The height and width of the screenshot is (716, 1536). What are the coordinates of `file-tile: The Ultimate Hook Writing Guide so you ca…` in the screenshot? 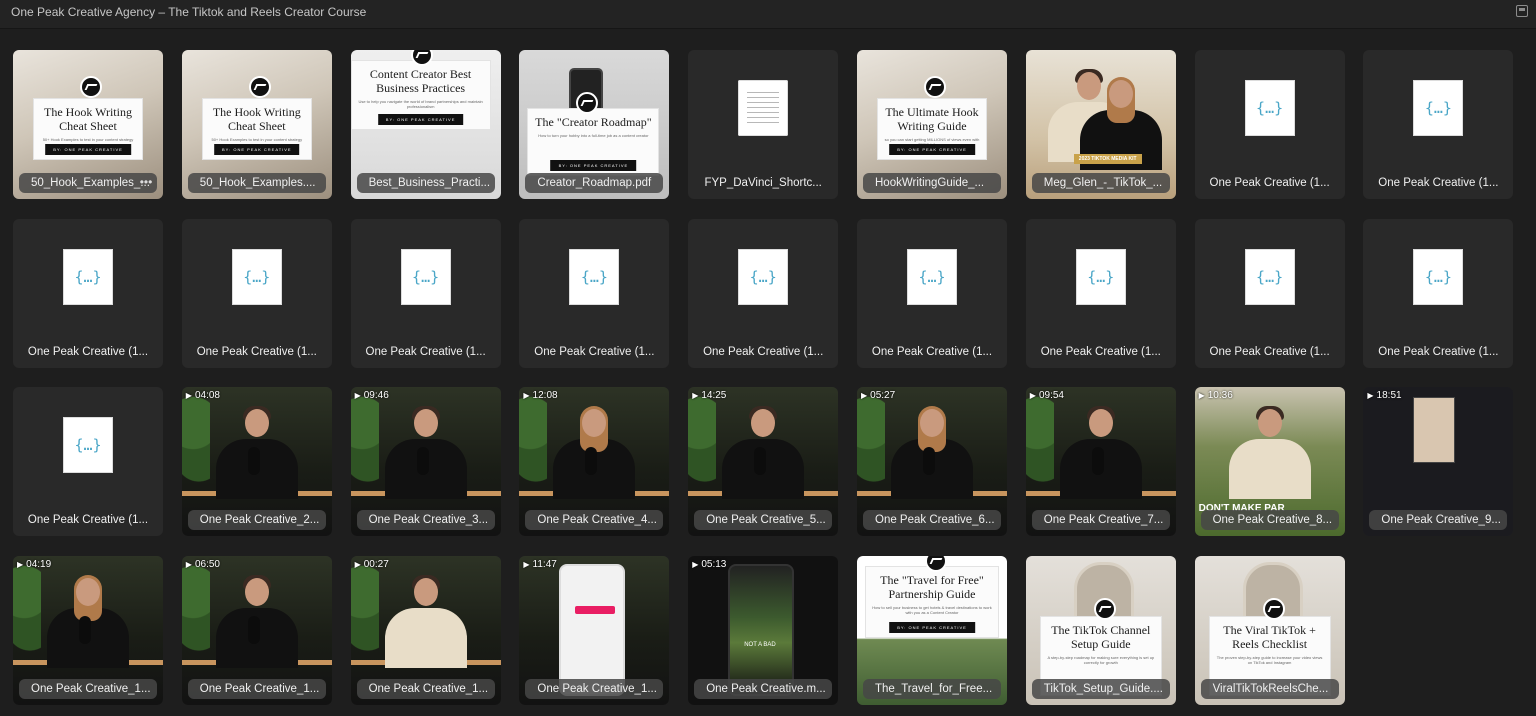 It's located at (932, 124).